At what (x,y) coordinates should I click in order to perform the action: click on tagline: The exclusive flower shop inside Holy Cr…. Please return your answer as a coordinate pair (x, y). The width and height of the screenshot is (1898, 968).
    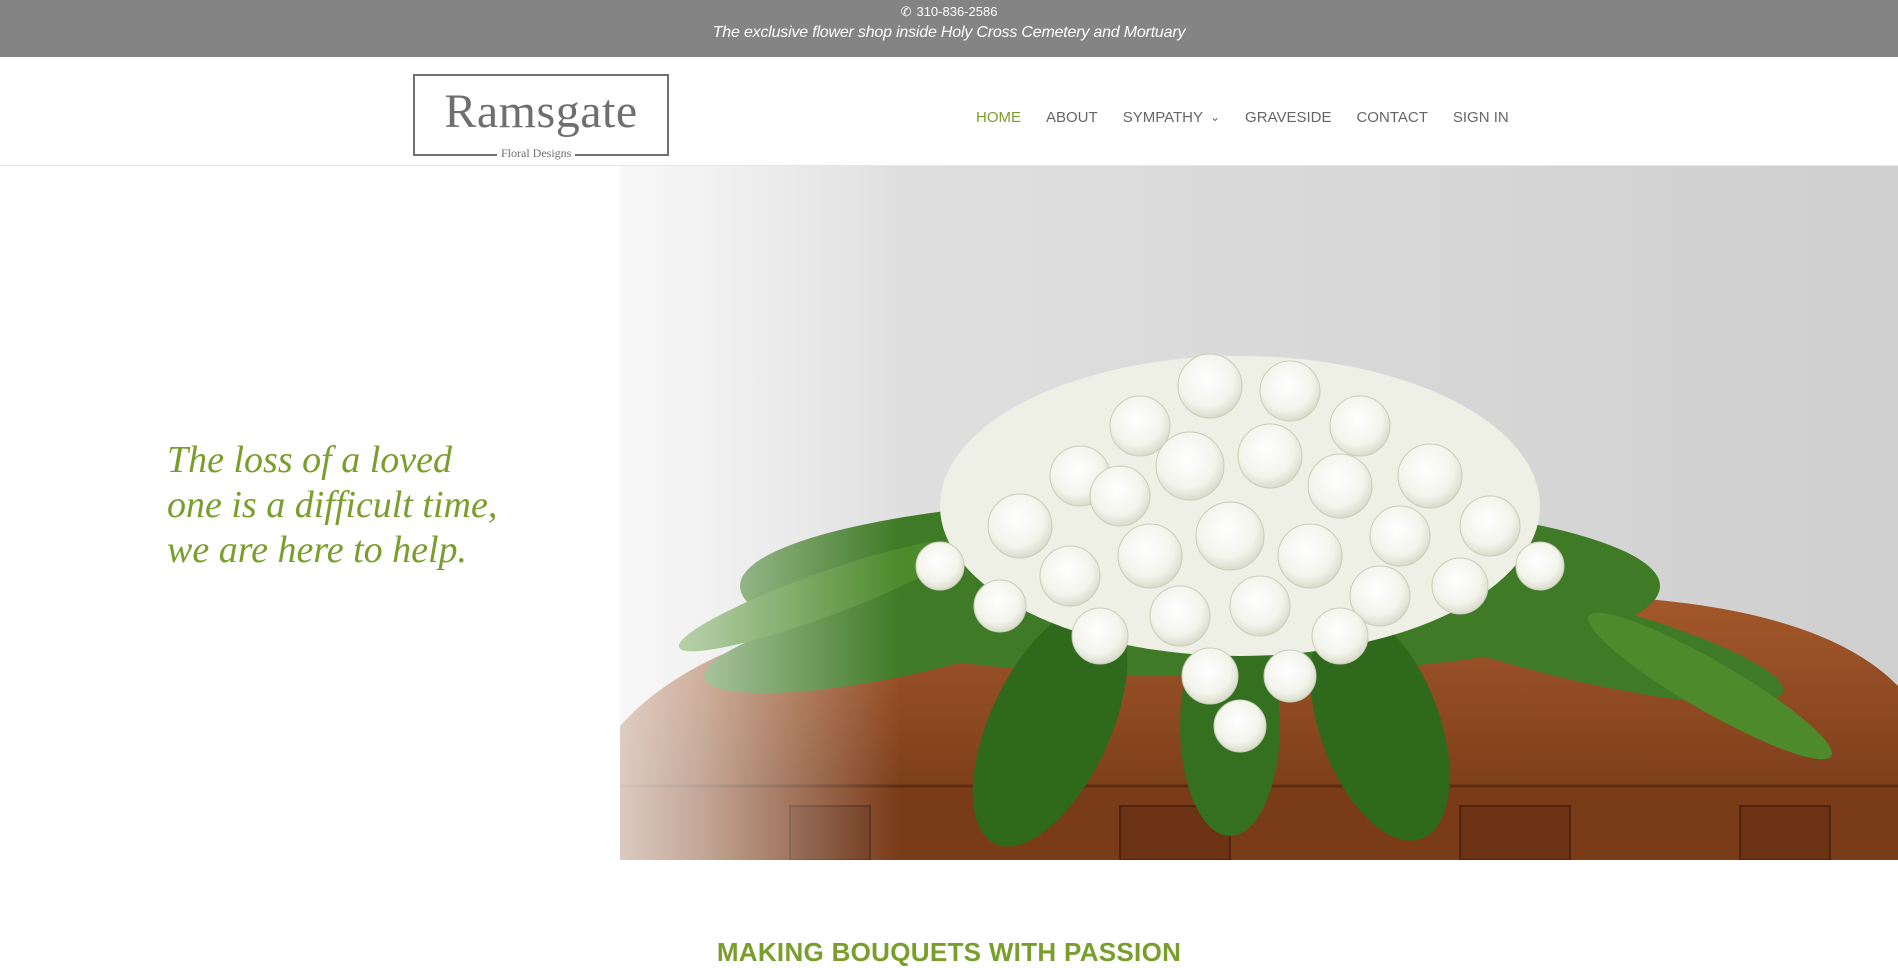
    Looking at the image, I should click on (949, 32).